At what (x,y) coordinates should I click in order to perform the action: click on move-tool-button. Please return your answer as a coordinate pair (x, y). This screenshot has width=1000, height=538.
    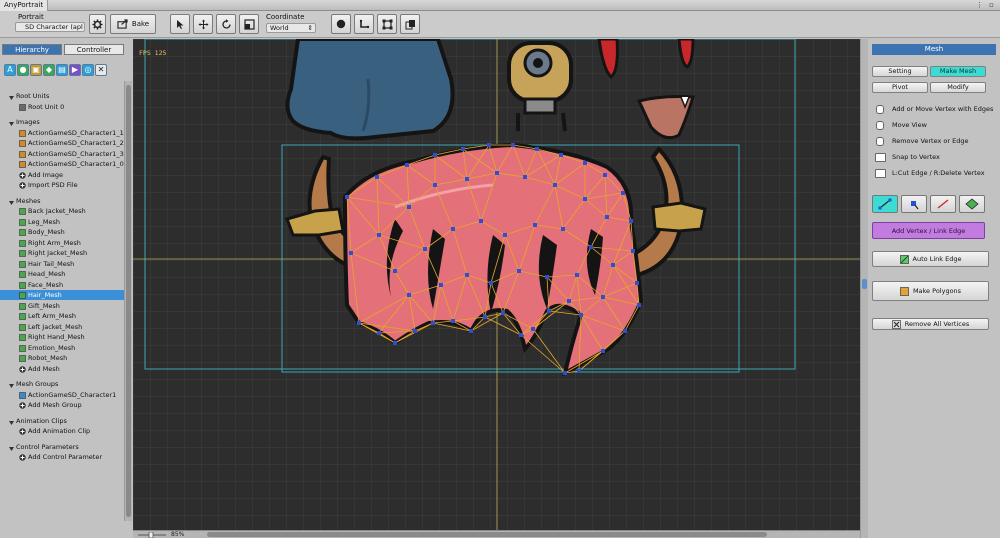
    Looking at the image, I should click on (203, 24).